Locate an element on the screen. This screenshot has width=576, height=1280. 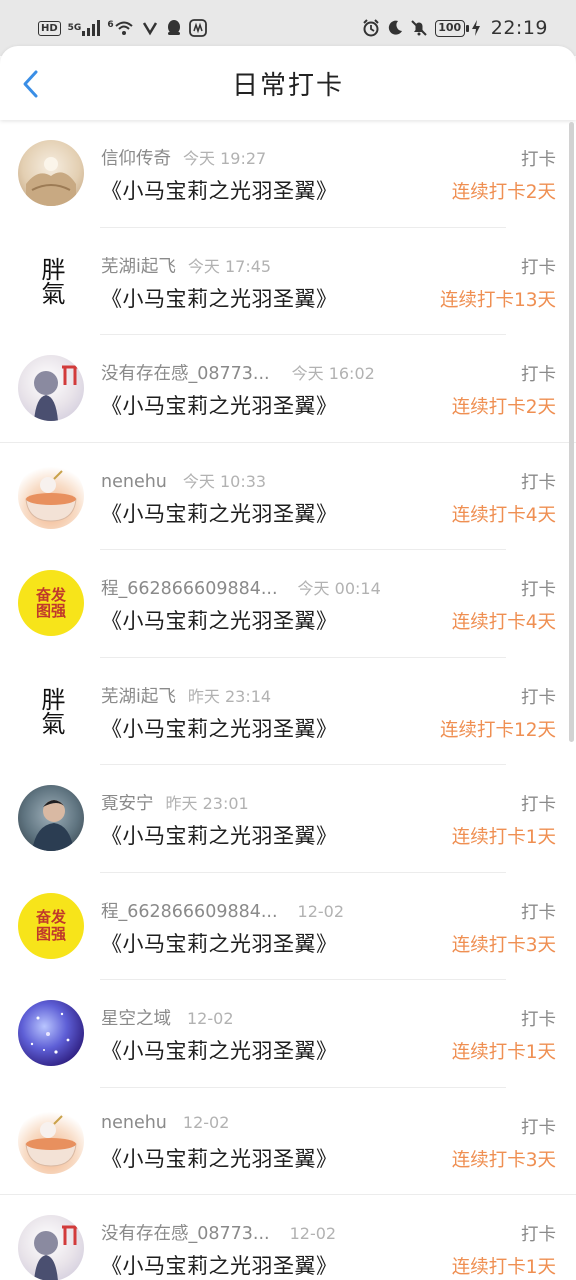
entry-meta: 信仰传奇 今天 19:27 is located at coordinates (183, 157).